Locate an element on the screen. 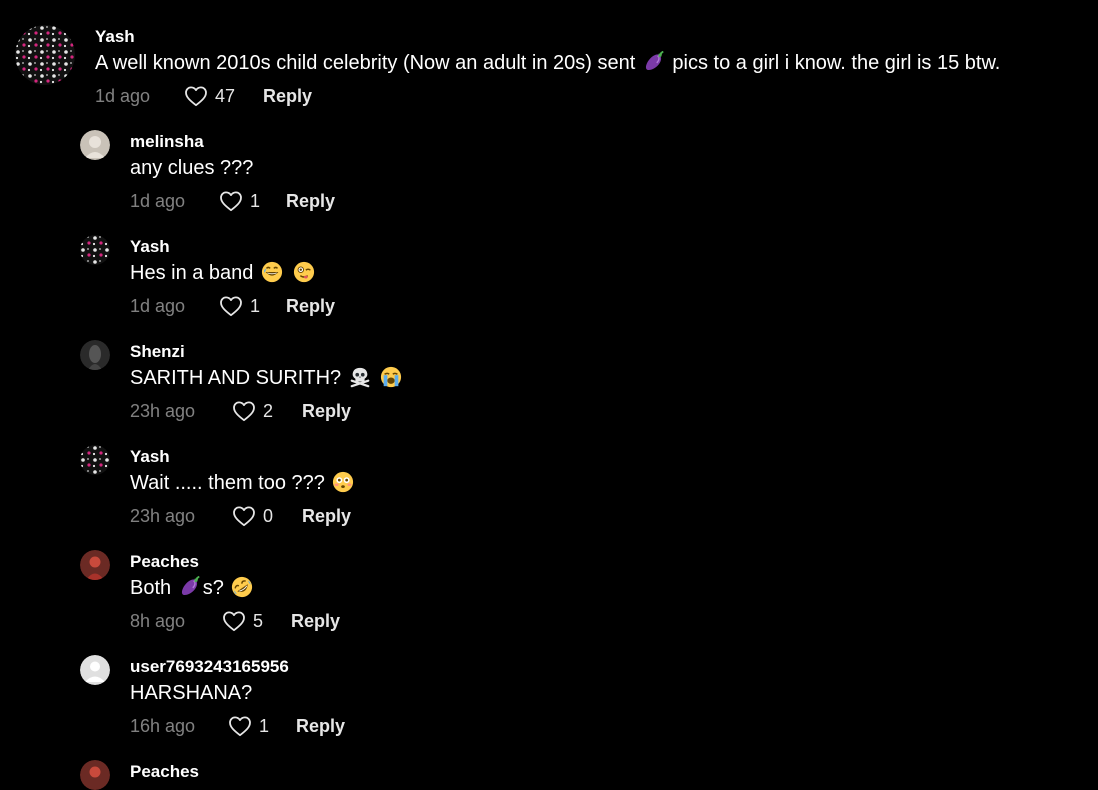  comment-text: Hes in a band is located at coordinates (223, 273).